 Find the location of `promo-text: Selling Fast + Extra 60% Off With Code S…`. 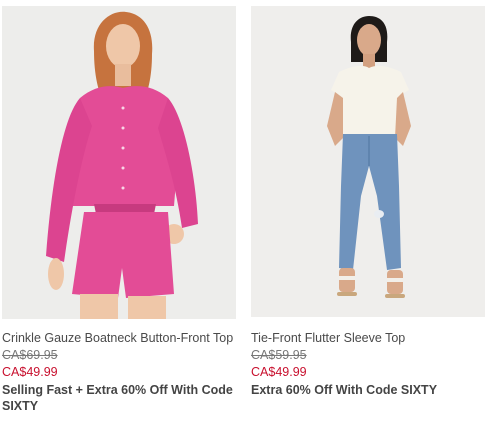

promo-text: Selling Fast + Extra 60% Off With Code S… is located at coordinates (117, 398).